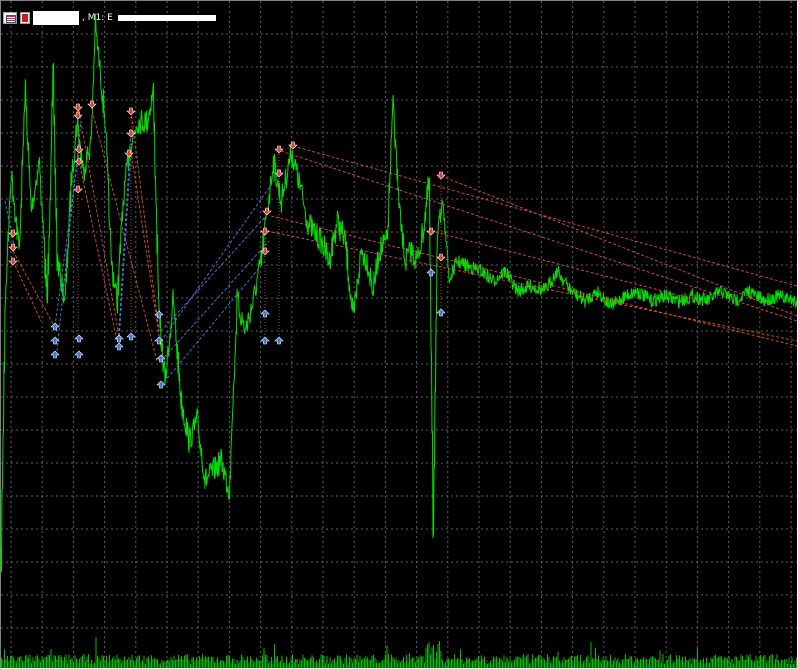  Describe the element at coordinates (35, 291) in the screenshot. I see `trend-line` at that location.